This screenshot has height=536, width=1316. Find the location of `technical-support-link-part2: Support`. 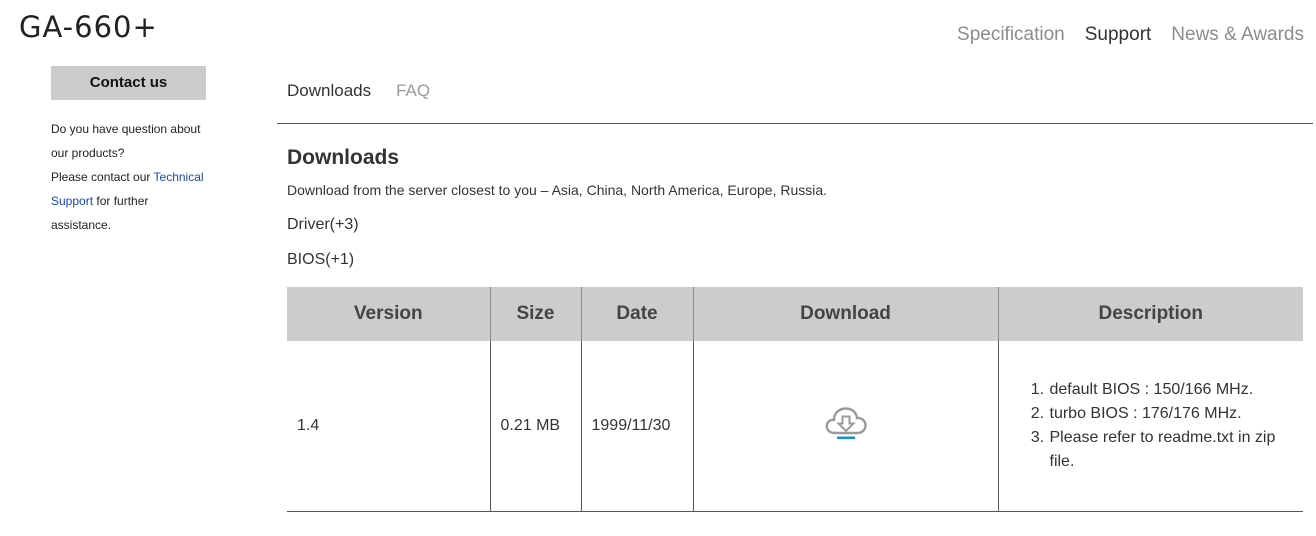

technical-support-link-part2: Support is located at coordinates (72, 201).